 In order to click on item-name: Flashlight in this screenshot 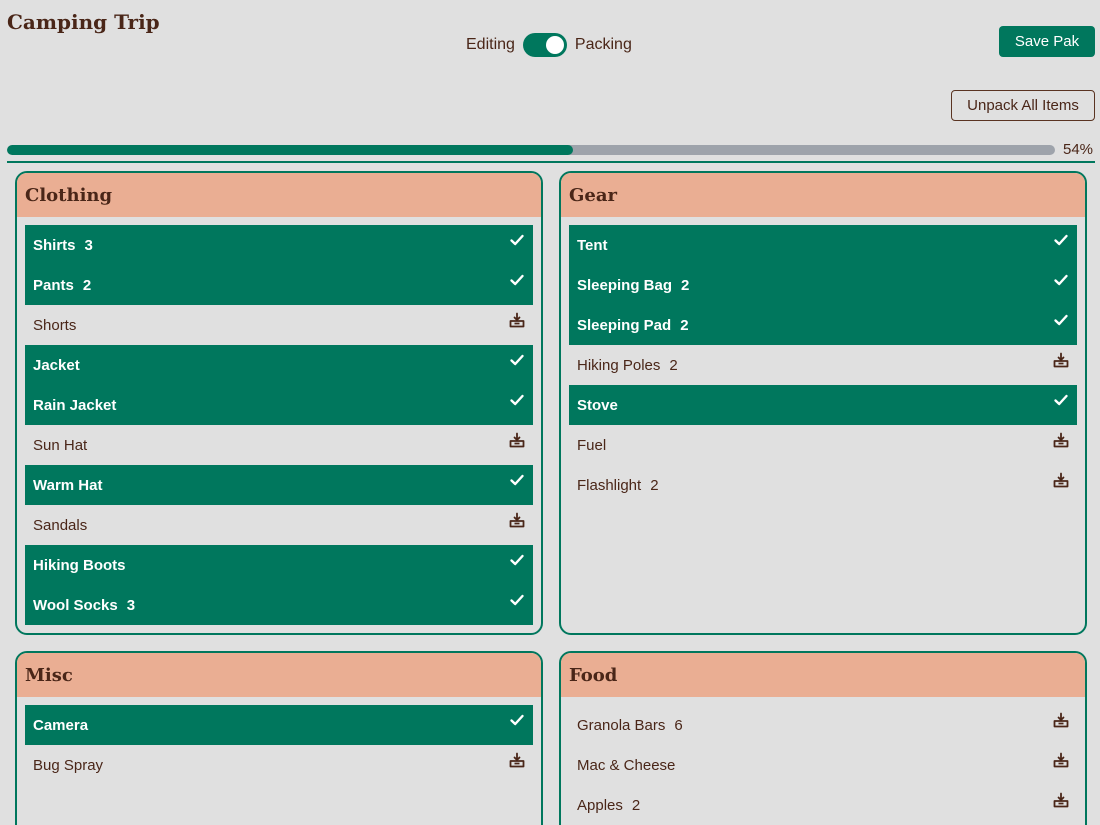, I will do `click(609, 485)`.